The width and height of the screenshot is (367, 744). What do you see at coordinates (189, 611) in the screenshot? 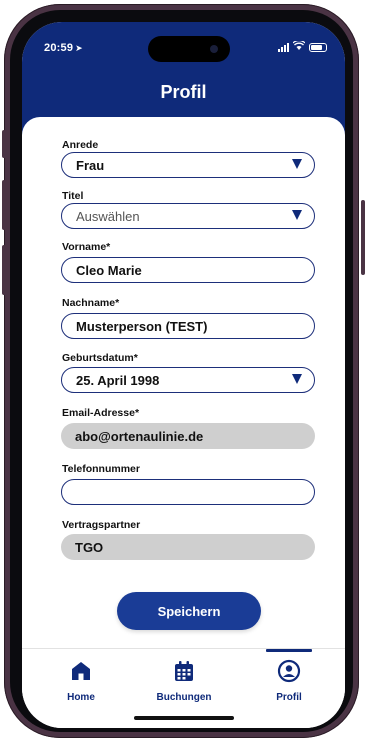
I see `save-button: Speichern` at bounding box center [189, 611].